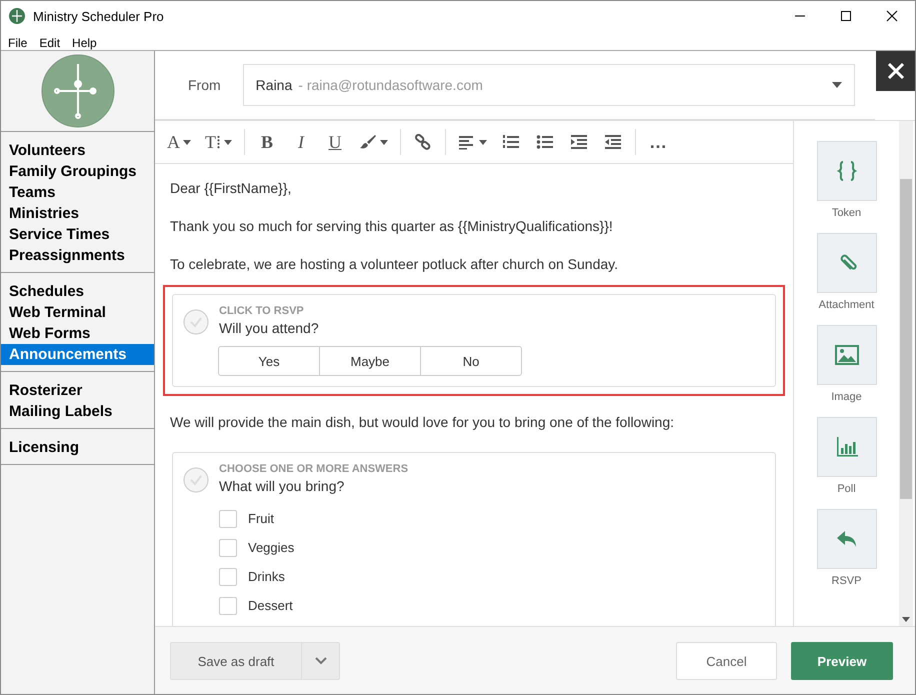 This screenshot has width=916, height=695. I want to click on menu-item: Help, so click(84, 43).